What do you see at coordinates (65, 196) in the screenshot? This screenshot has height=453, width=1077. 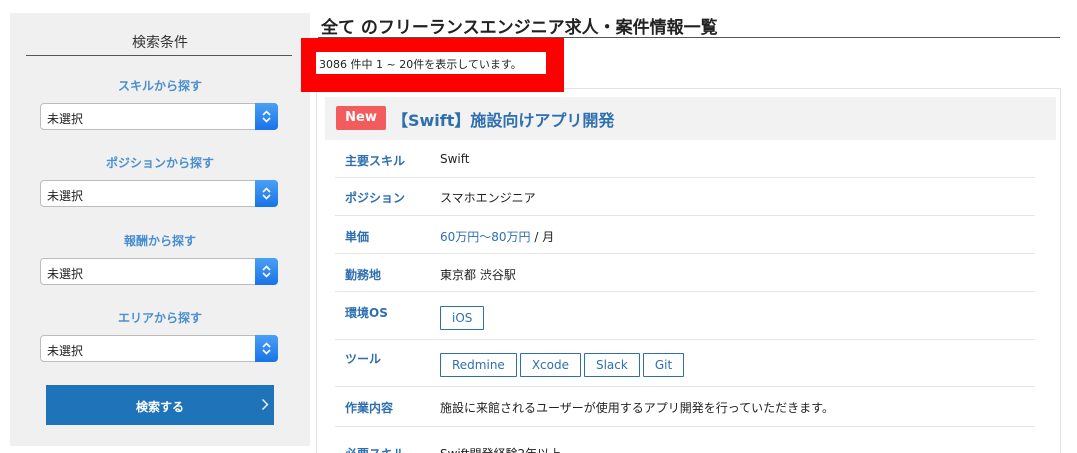 I see `position-select-value: 未選択` at bounding box center [65, 196].